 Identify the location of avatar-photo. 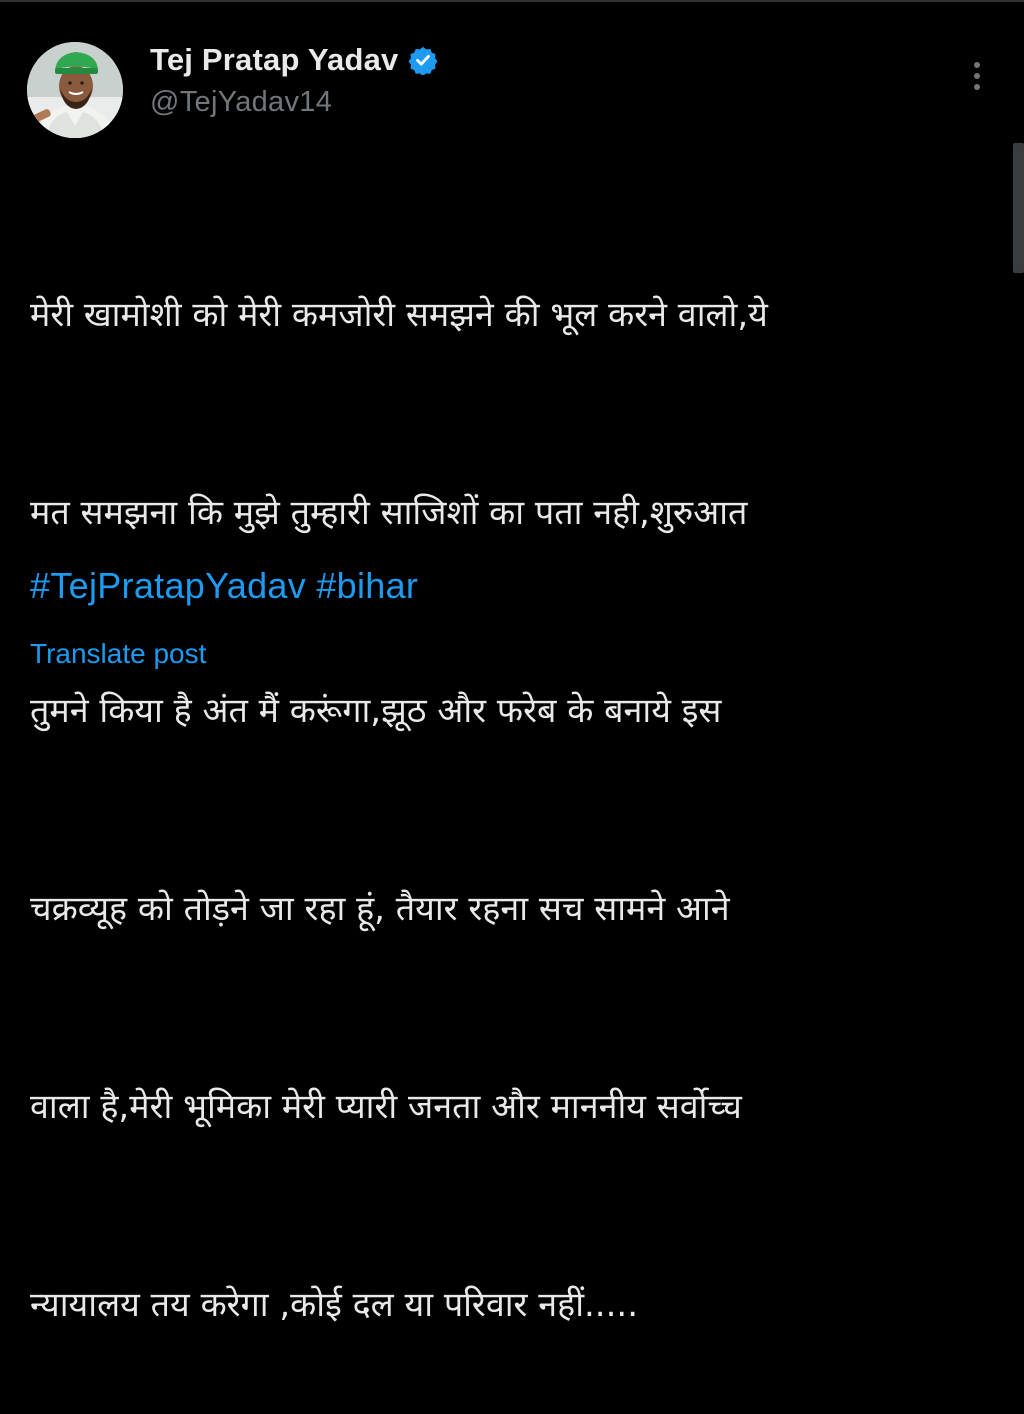
(75, 90).